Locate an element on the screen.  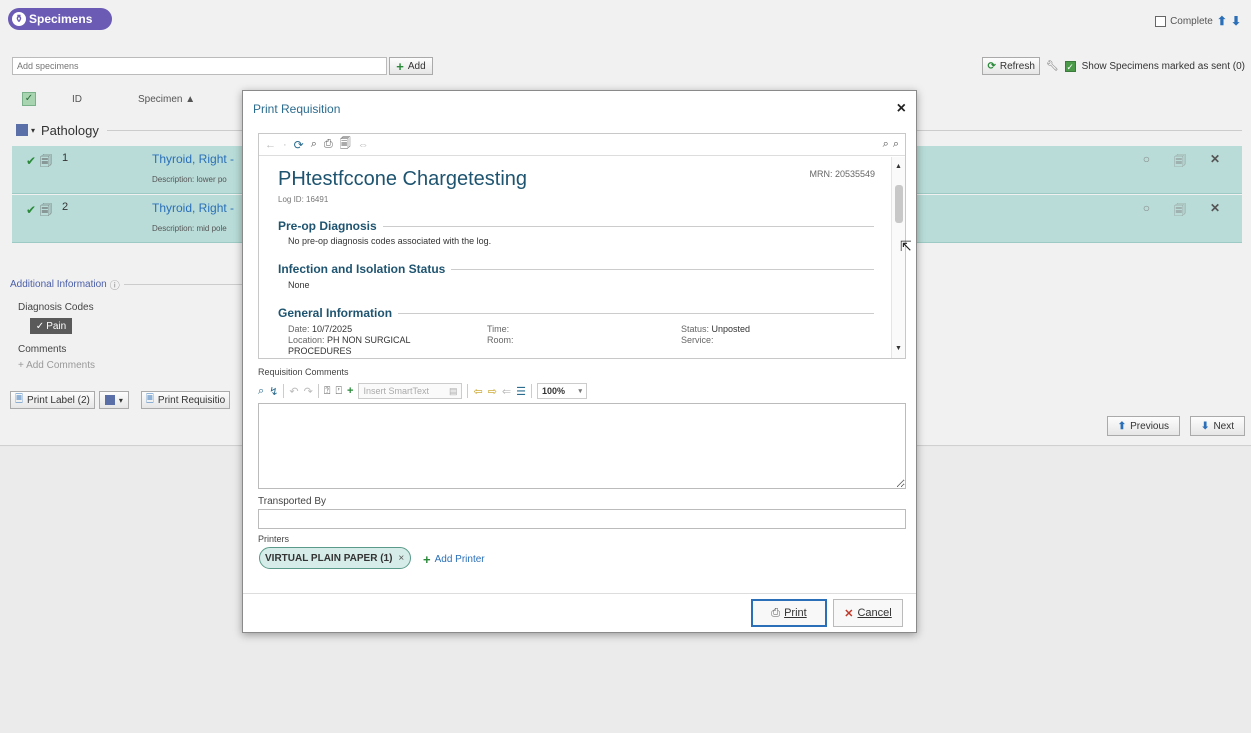
arrow-left-icon: ⇦ is located at coordinates (477, 391).